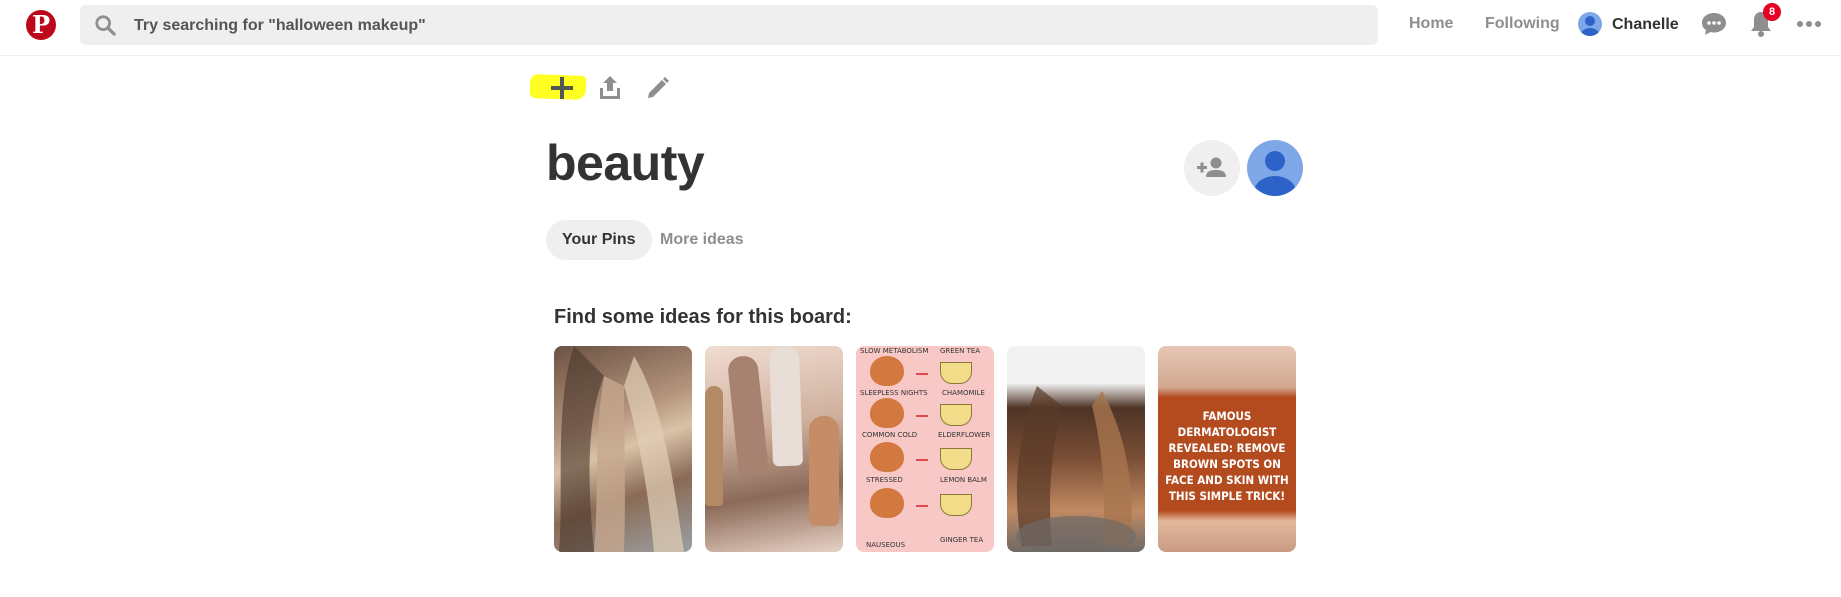  Describe the element at coordinates (1522, 24) in the screenshot. I see `nav-following-link: Following` at that location.